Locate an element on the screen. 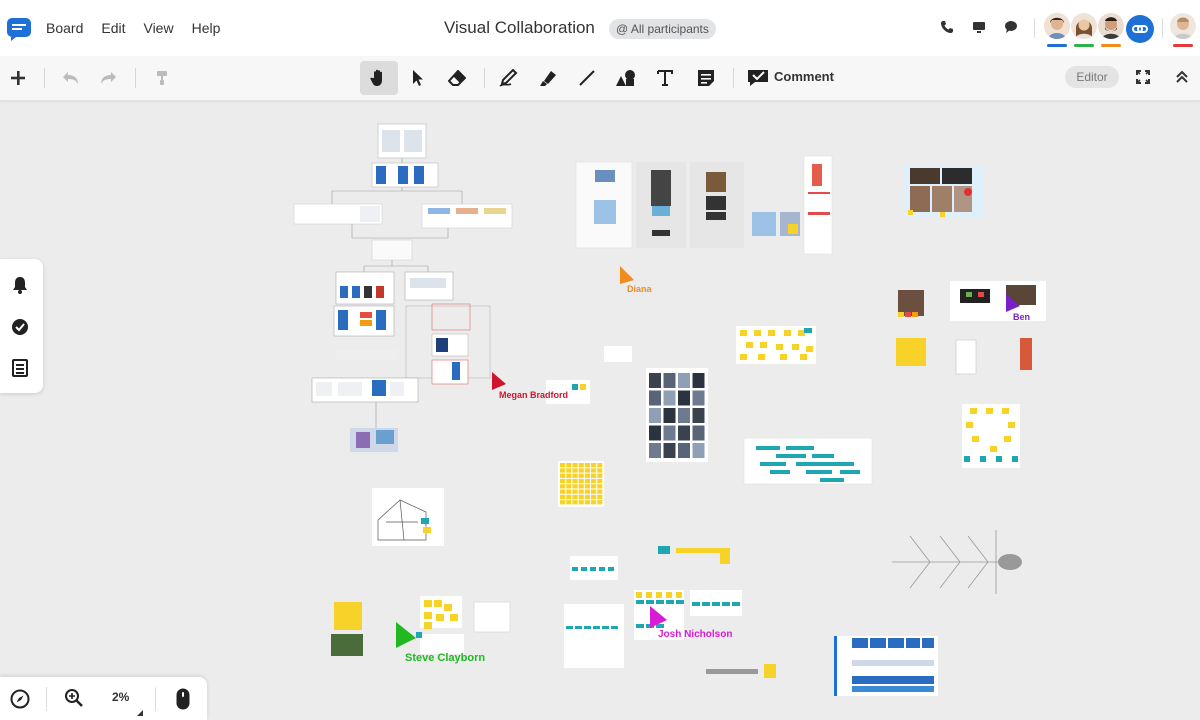  collapse-toolbar-icon is located at coordinates (1182, 77).